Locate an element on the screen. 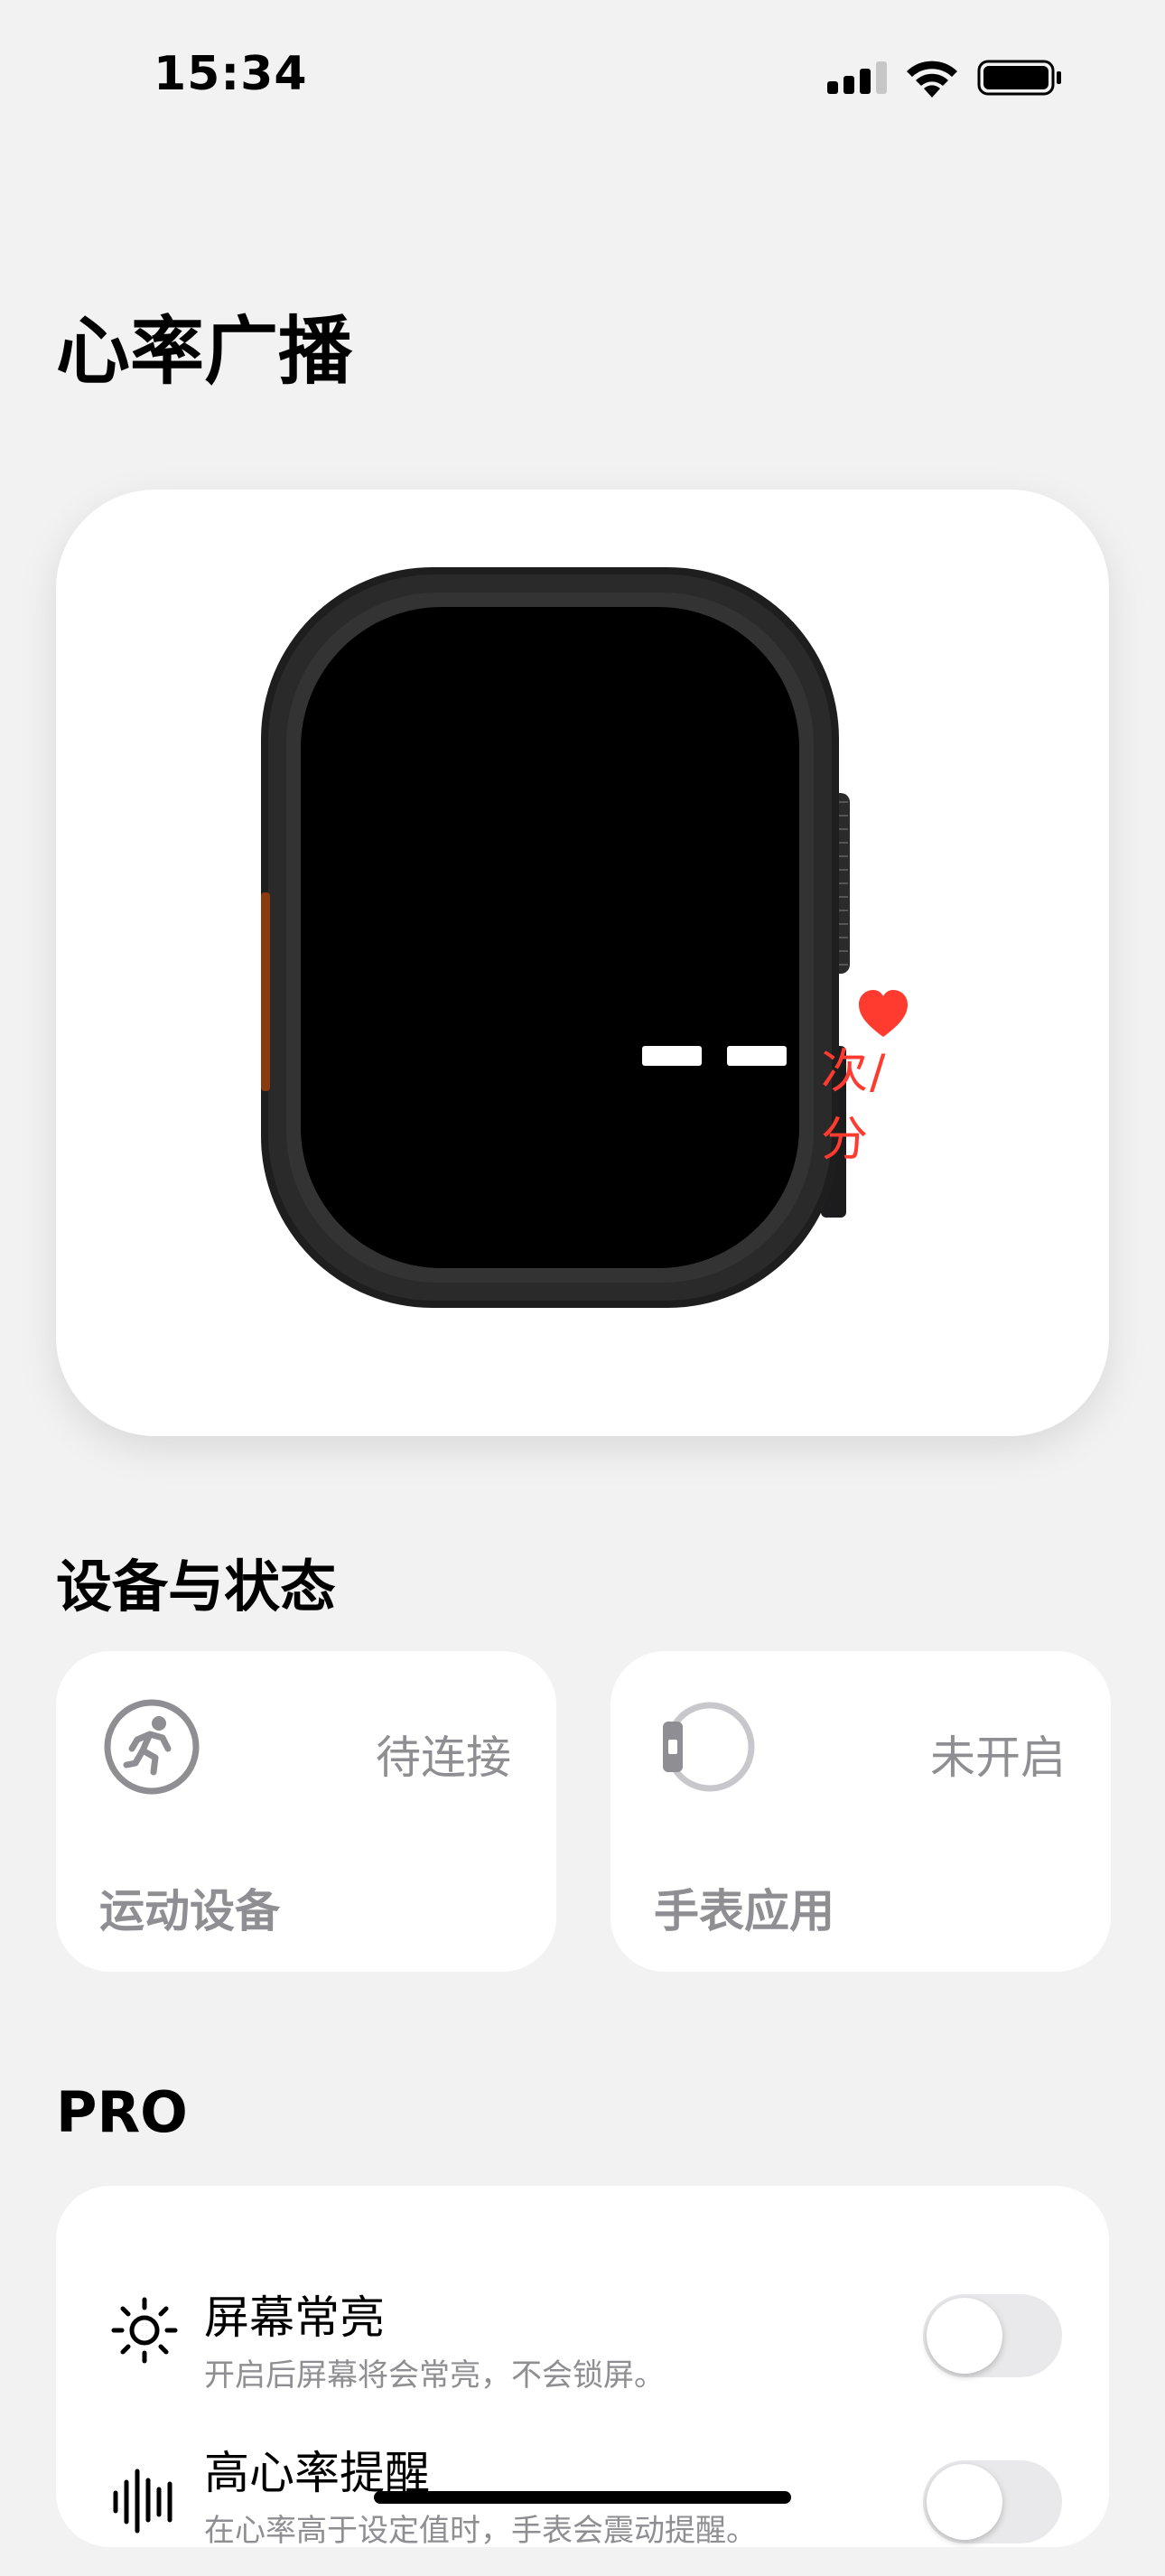  keep-screen-on-toggle is located at coordinates (992, 2335).